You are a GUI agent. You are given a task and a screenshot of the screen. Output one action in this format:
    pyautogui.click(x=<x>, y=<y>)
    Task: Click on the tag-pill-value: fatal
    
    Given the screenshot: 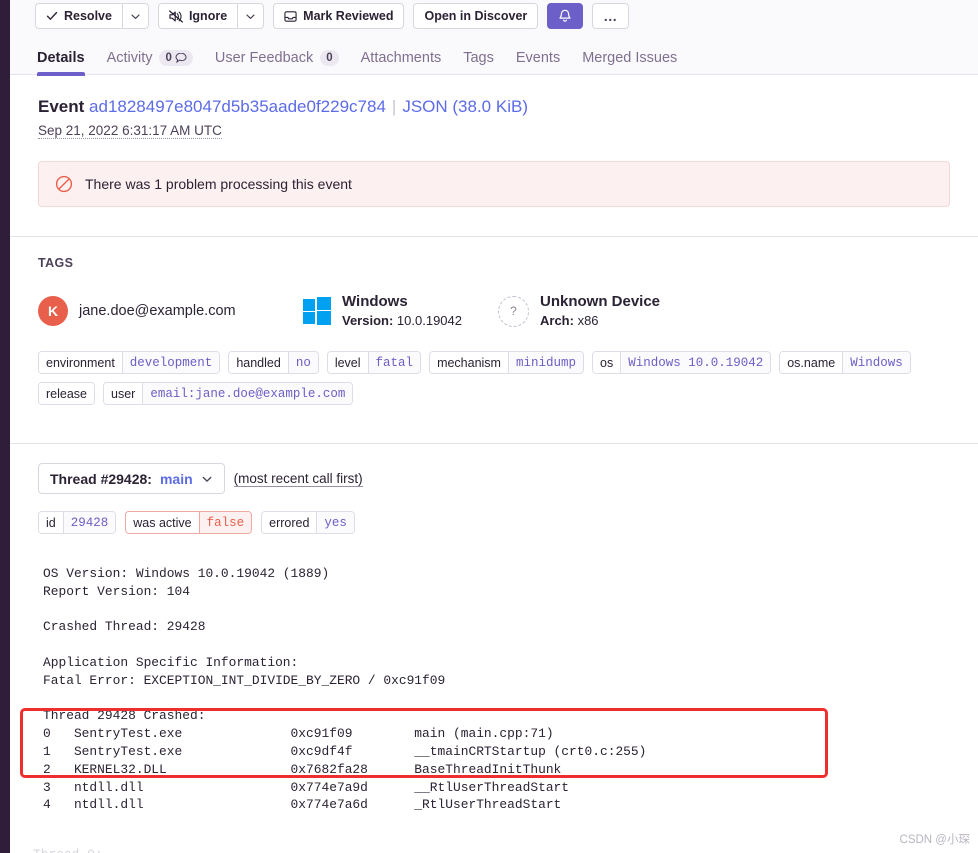 What is the action you would take?
    pyautogui.click(x=394, y=362)
    